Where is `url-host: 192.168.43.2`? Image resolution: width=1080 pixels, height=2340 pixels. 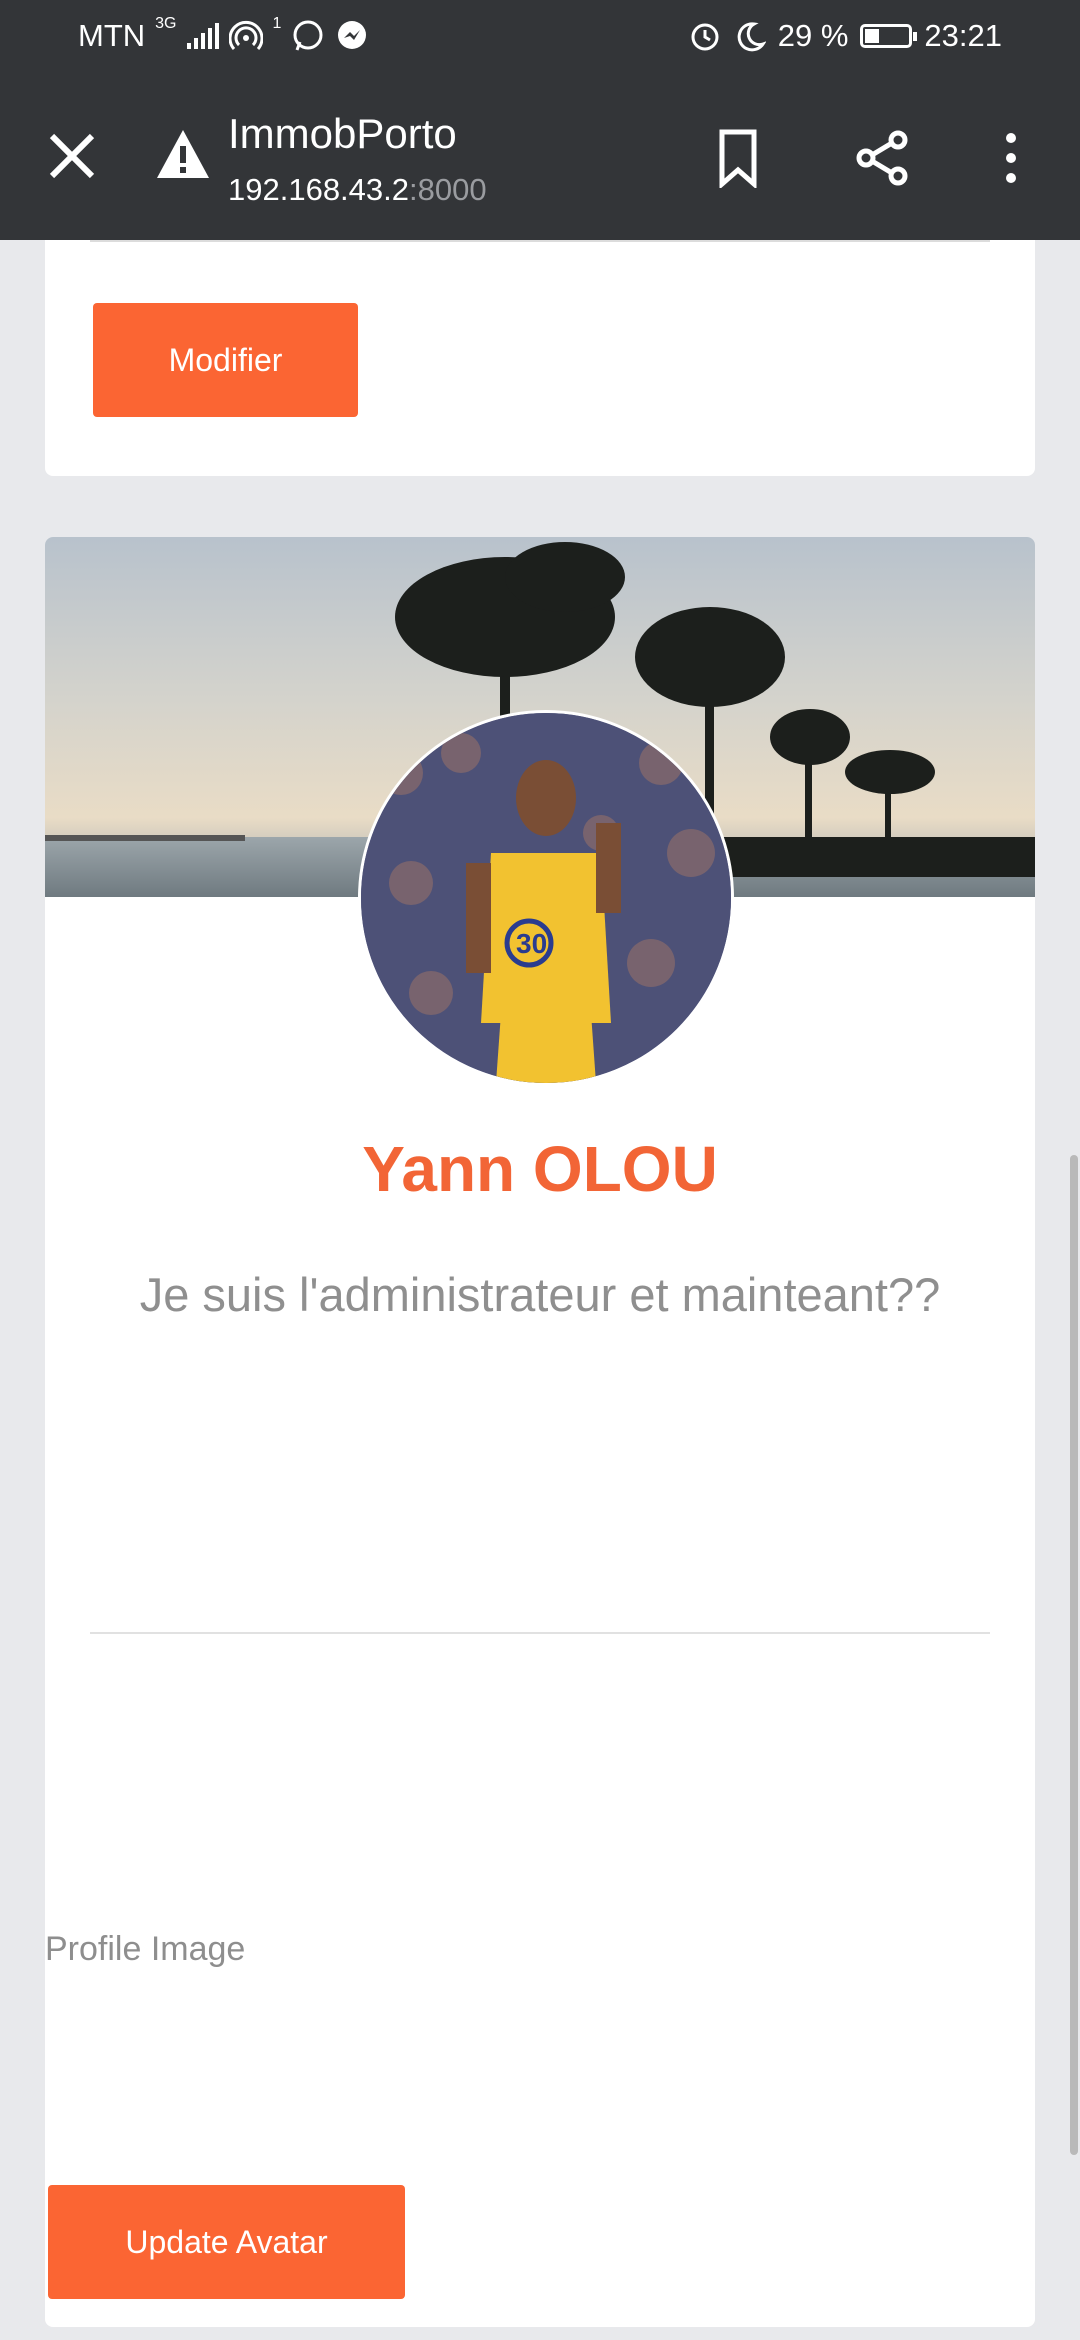
url-host: 192.168.43.2 is located at coordinates (319, 189).